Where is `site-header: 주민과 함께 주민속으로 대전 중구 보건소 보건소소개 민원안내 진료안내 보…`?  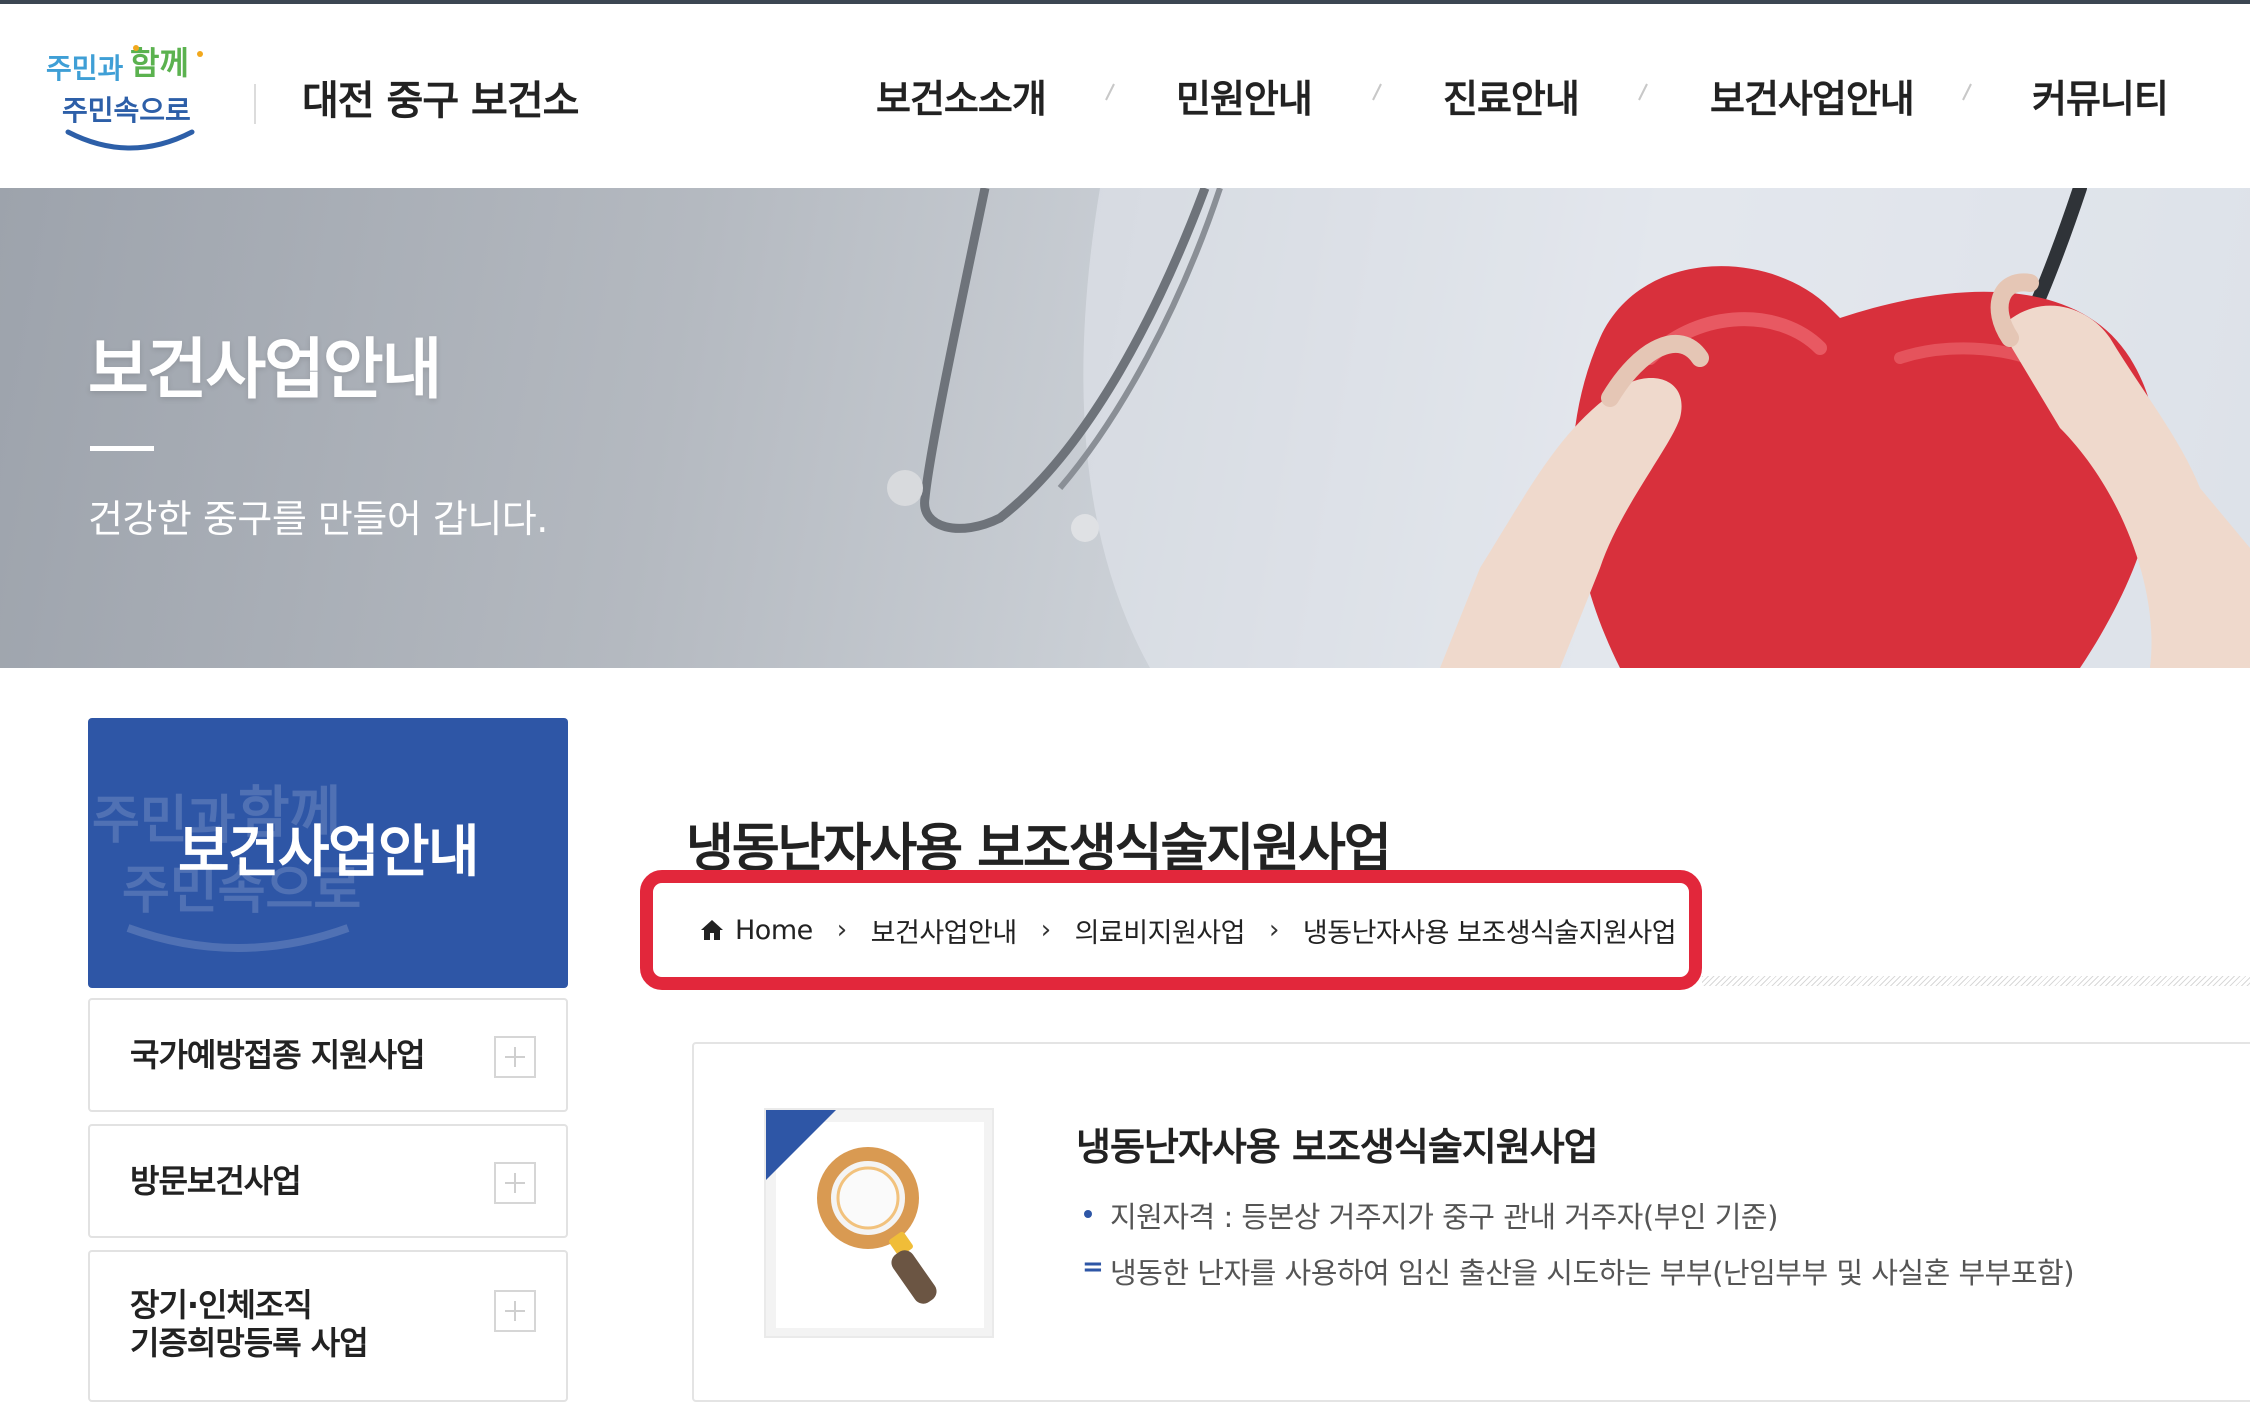 site-header: 주민과 함께 주민속으로 대전 중구 보건소 보건소소개 민원안내 진료안내 보… is located at coordinates (1125, 96).